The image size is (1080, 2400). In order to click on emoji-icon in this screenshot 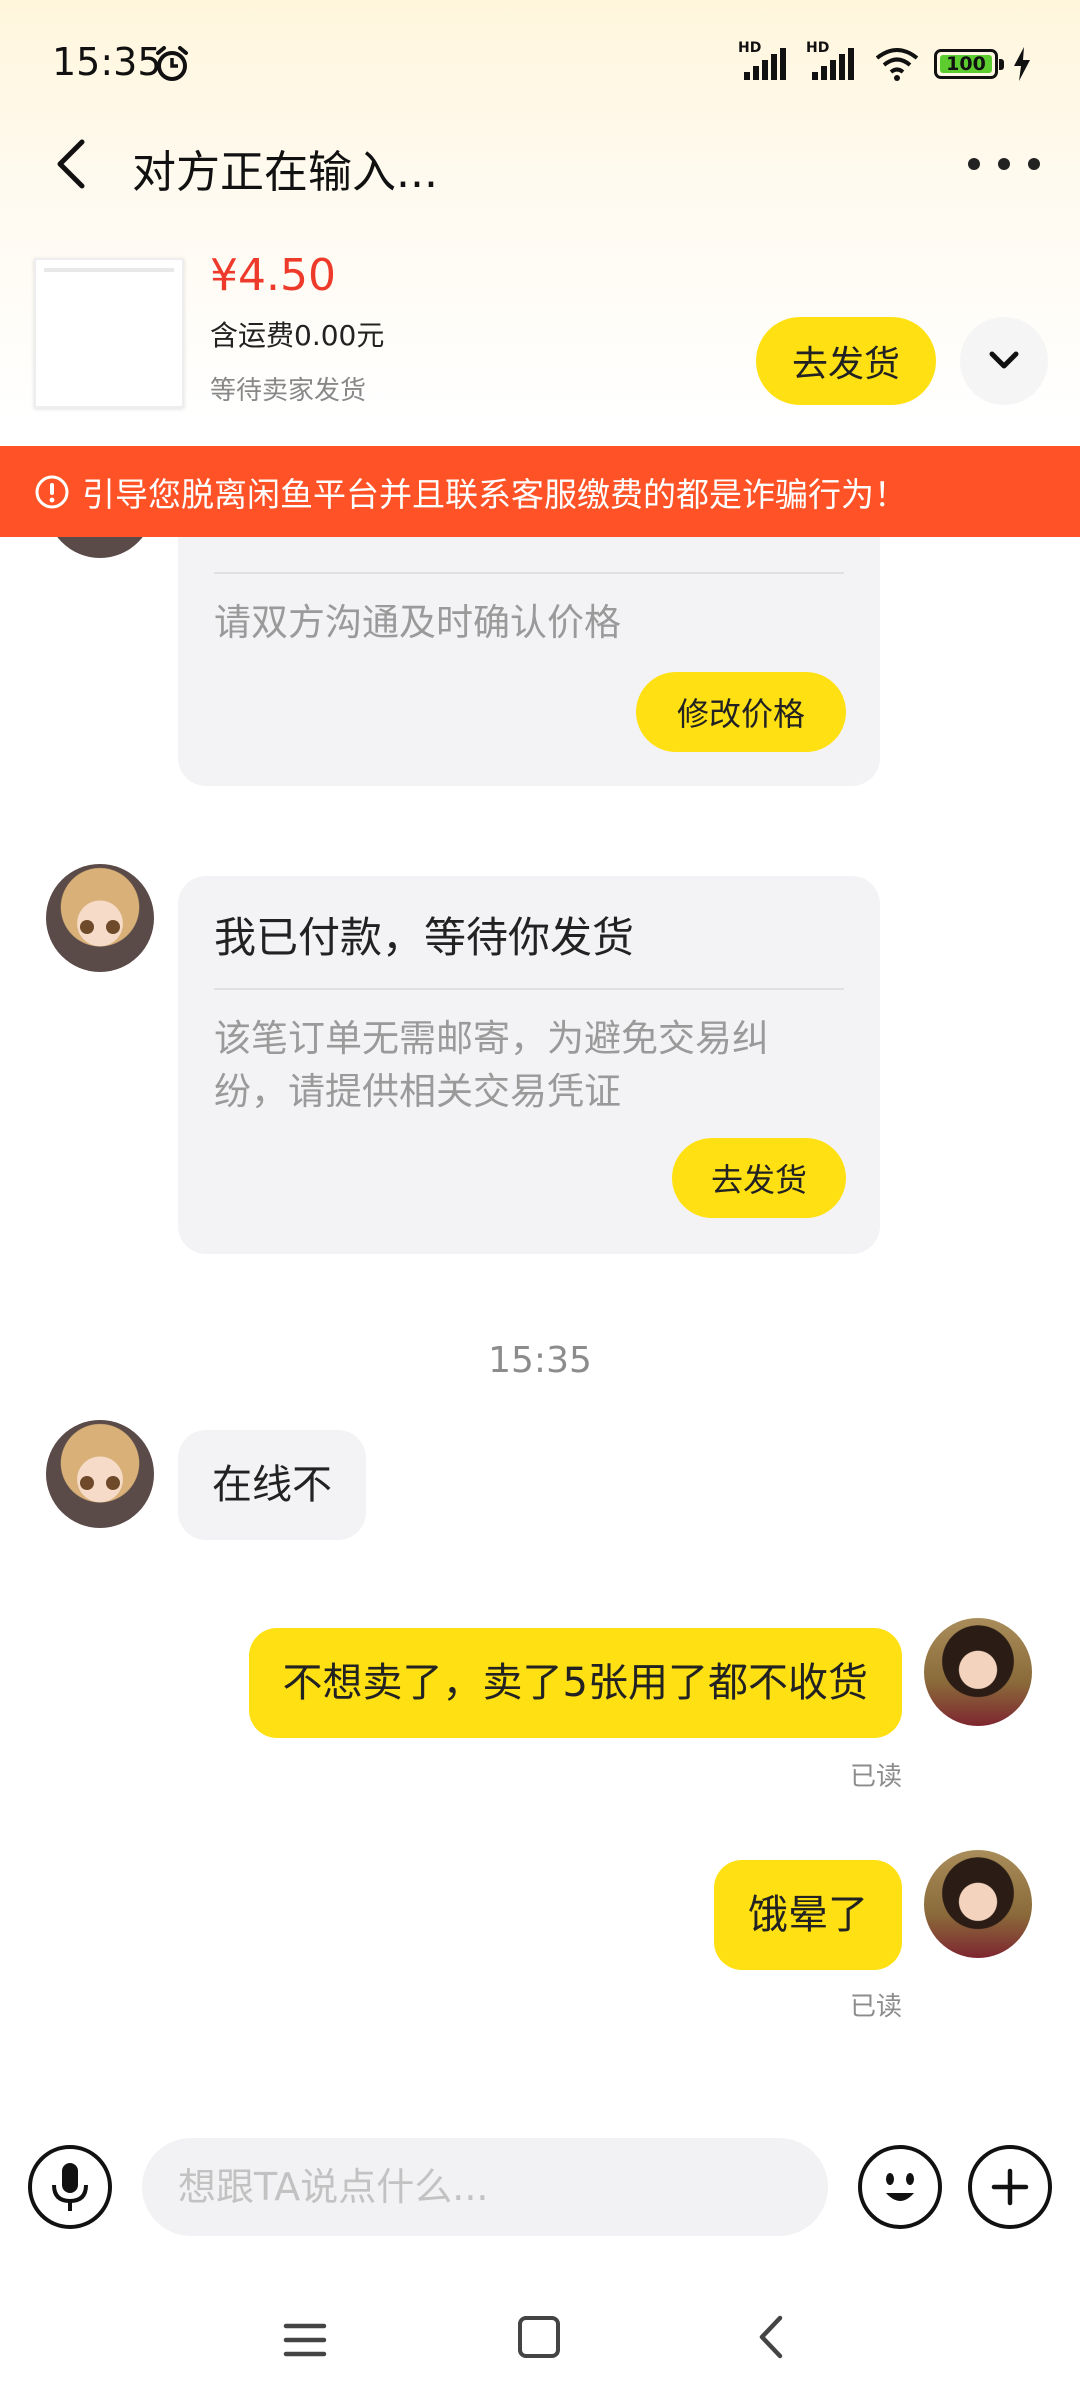, I will do `click(900, 2187)`.